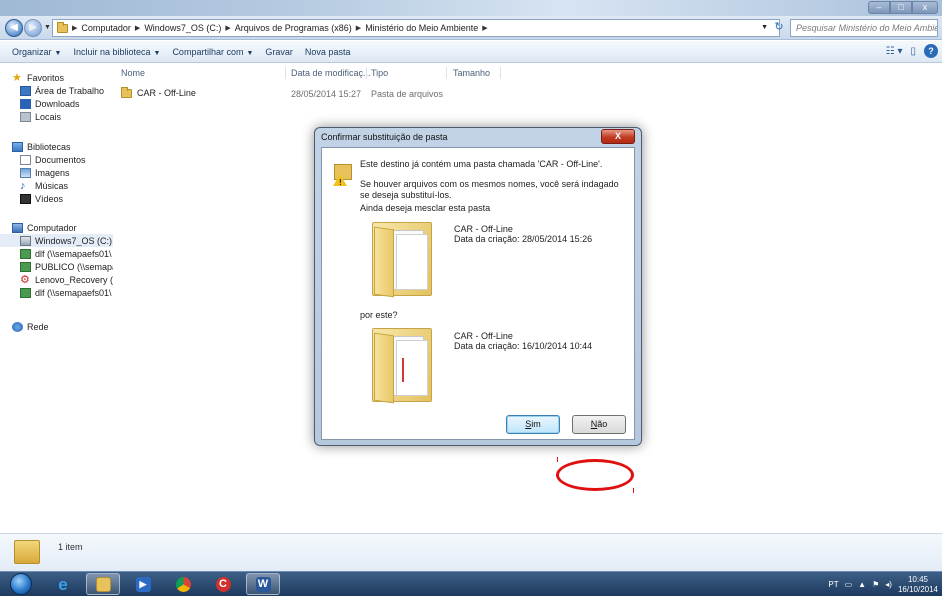  What do you see at coordinates (328, 52) in the screenshot?
I see `new-folder-button: Nova pasta` at bounding box center [328, 52].